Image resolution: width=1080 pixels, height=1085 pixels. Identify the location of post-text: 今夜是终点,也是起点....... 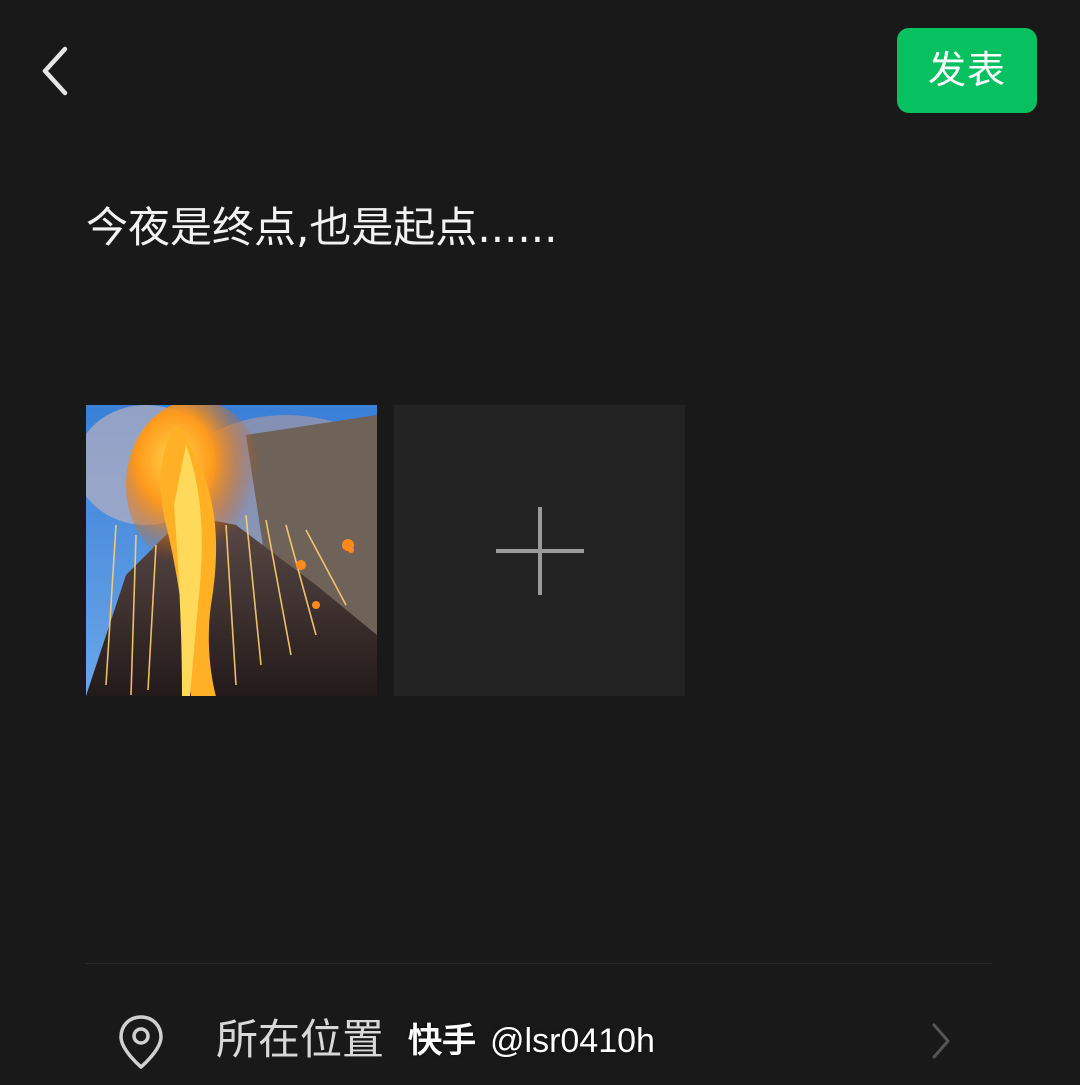
(536, 228).